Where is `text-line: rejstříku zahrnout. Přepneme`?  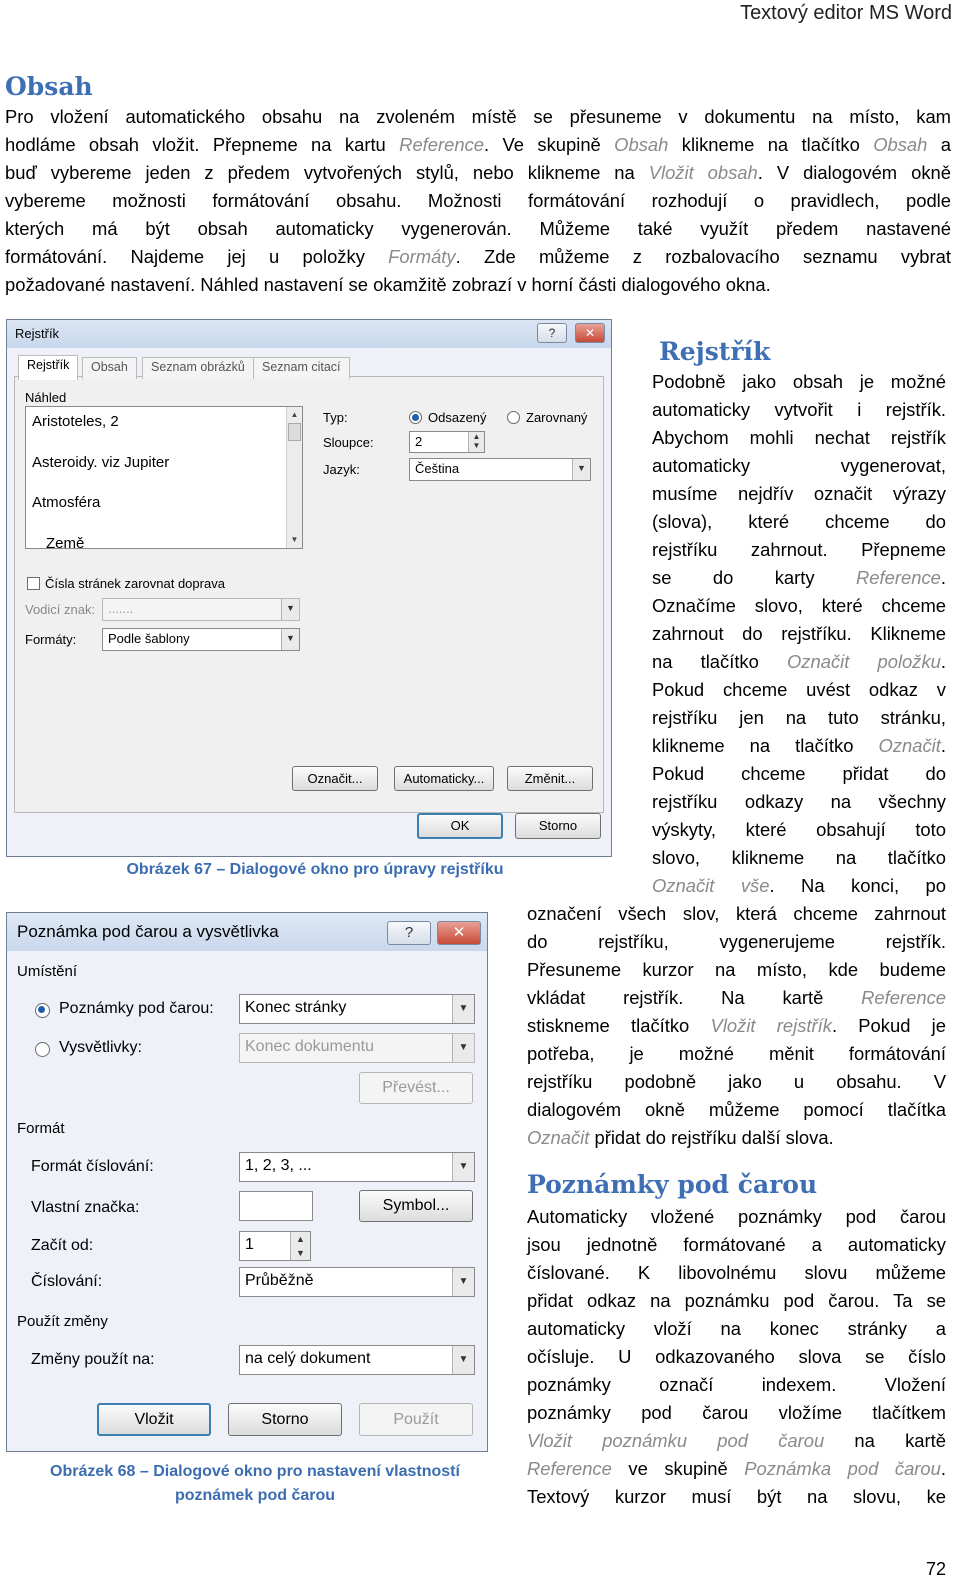 text-line: rejstříku zahrnout. Přepneme is located at coordinates (799, 550).